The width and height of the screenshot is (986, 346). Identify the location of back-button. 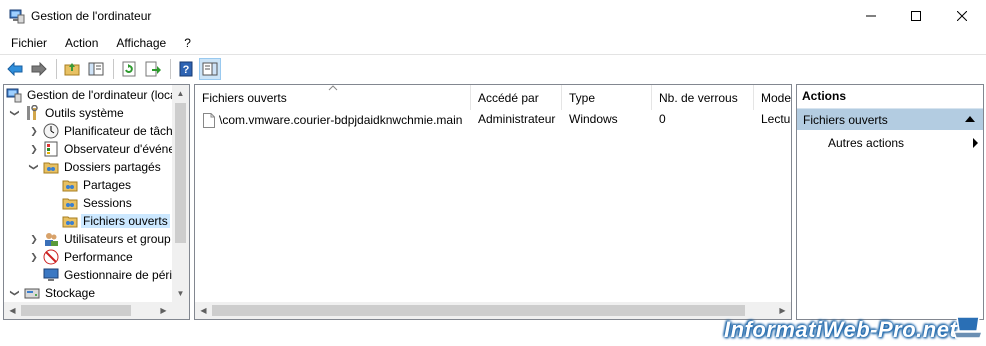
(15, 69).